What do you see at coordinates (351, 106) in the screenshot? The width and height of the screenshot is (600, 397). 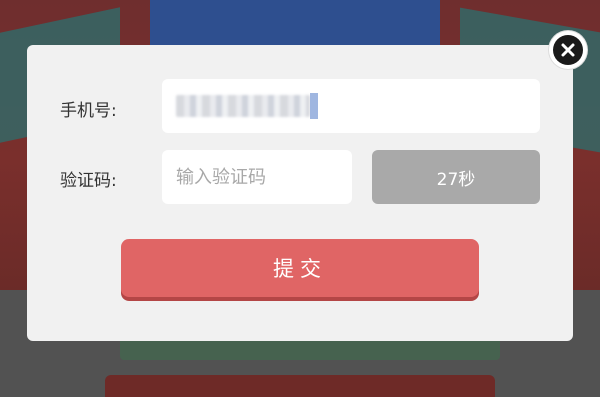 I see `phone-input` at bounding box center [351, 106].